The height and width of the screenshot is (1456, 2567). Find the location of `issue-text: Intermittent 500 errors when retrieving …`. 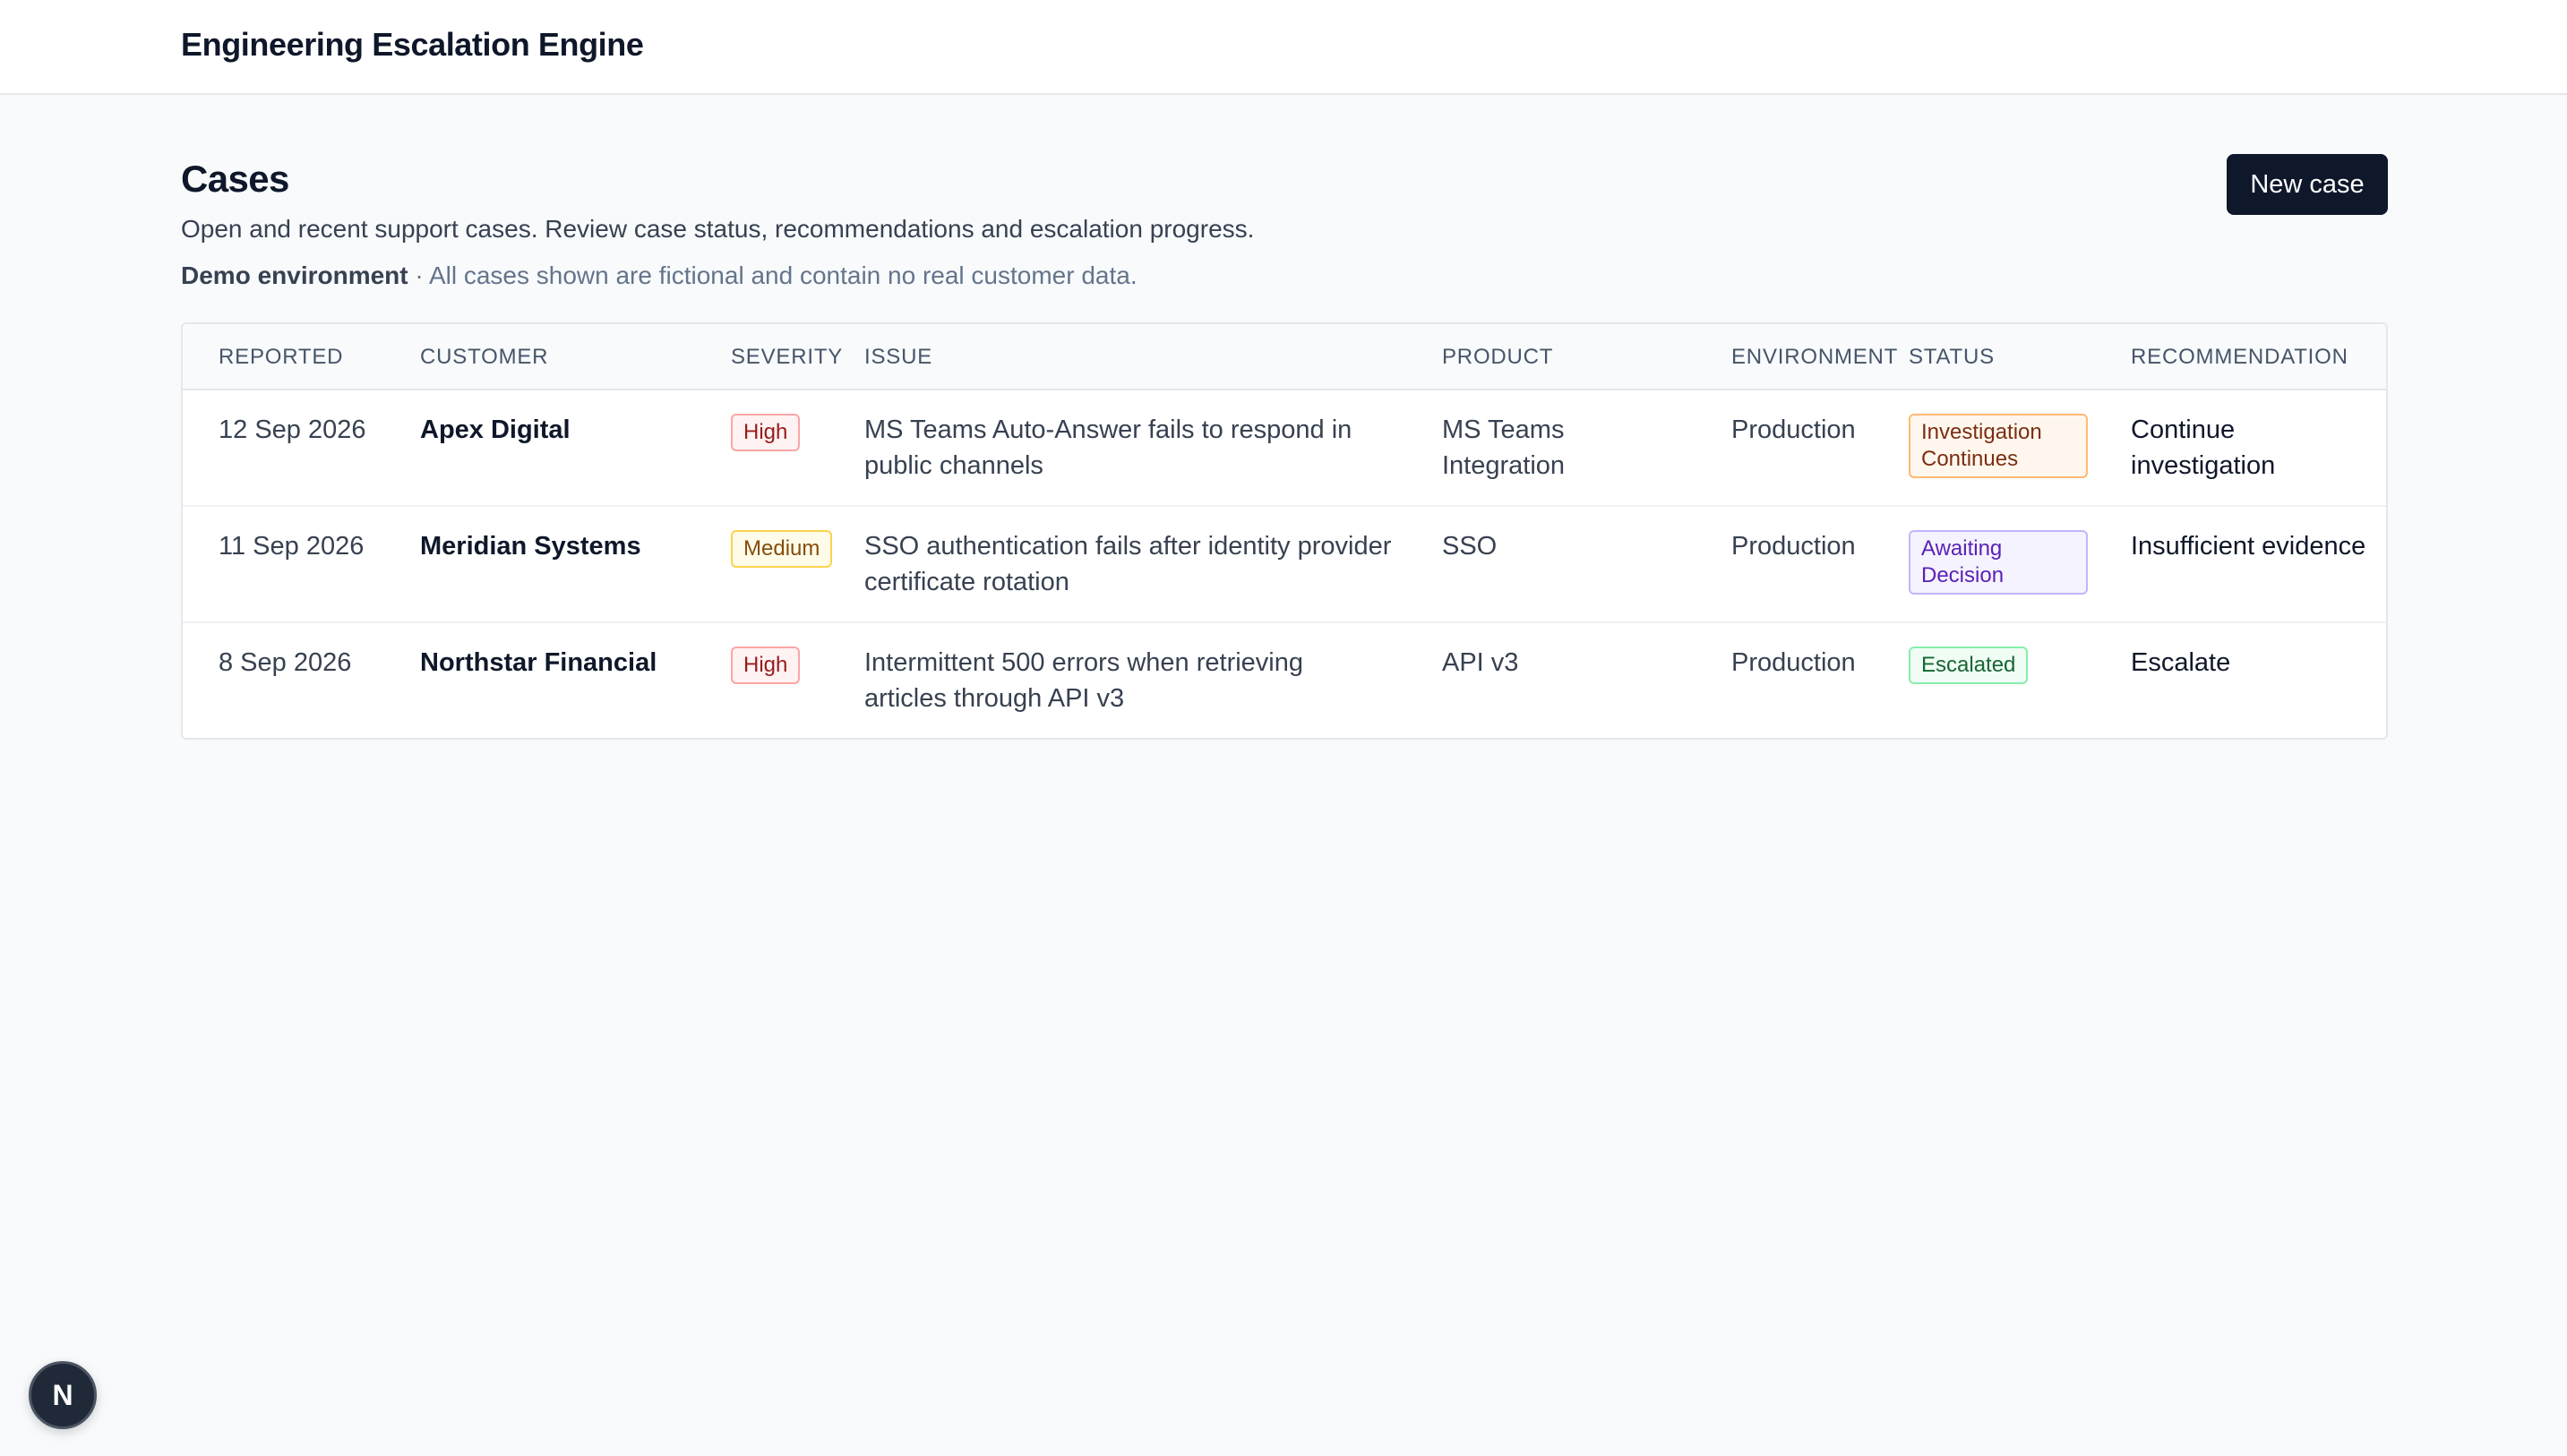

issue-text: Intermittent 500 errors when retrieving … is located at coordinates (1115, 680).